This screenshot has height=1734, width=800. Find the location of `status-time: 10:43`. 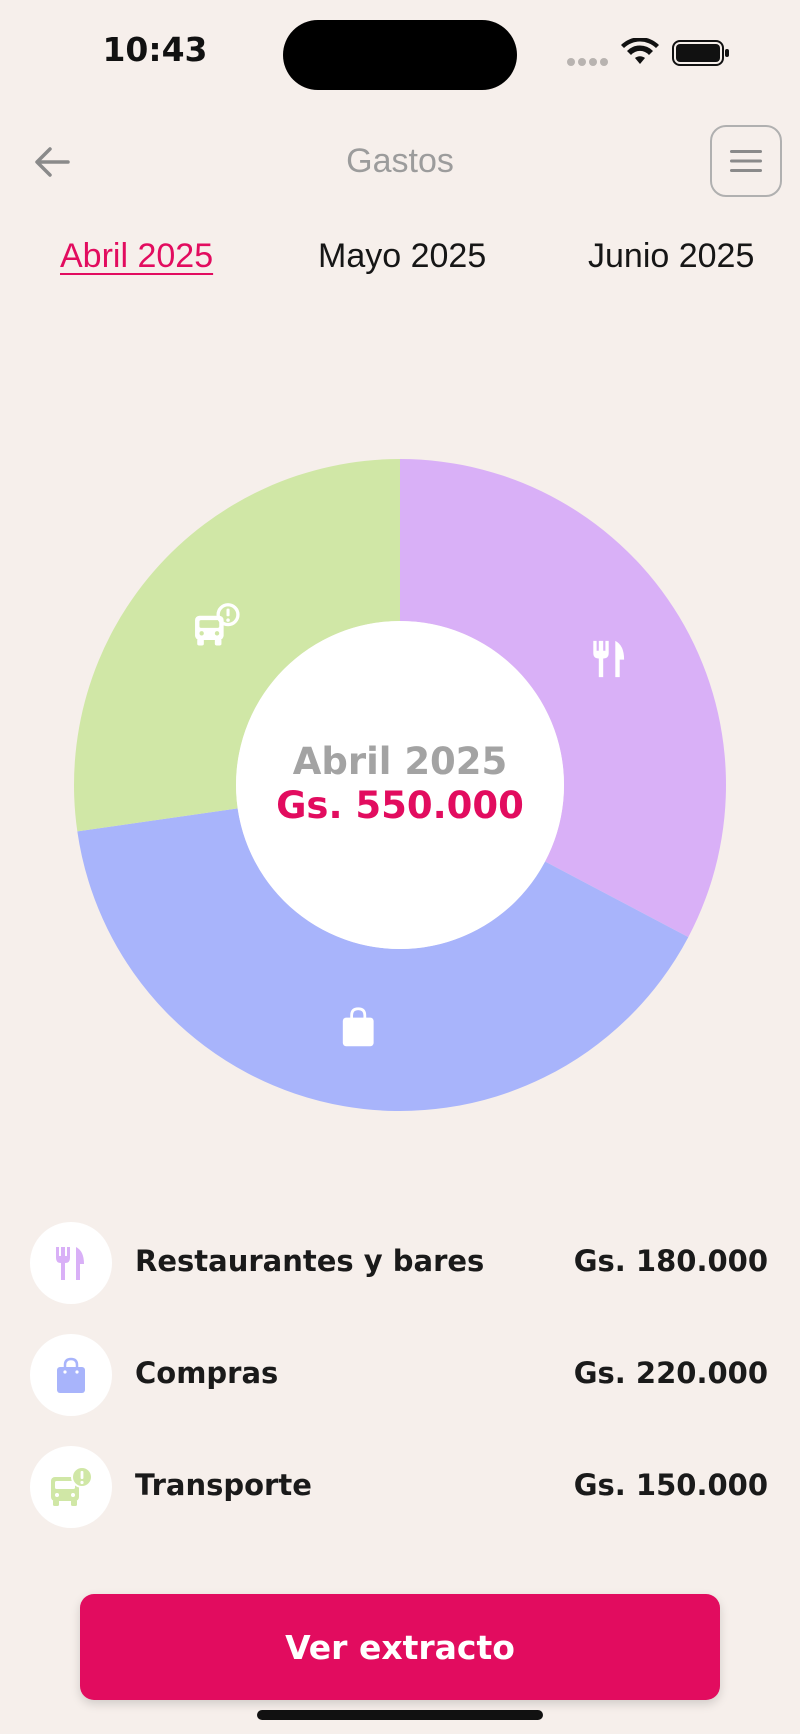

status-time: 10:43 is located at coordinates (155, 49).